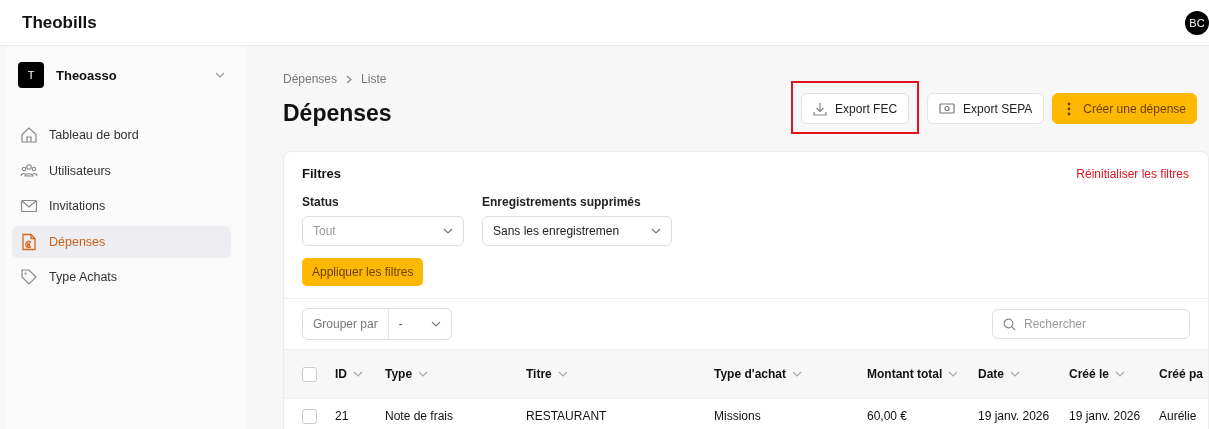 This screenshot has height=429, width=1209. I want to click on column-header: Type d'achat, so click(790, 374).